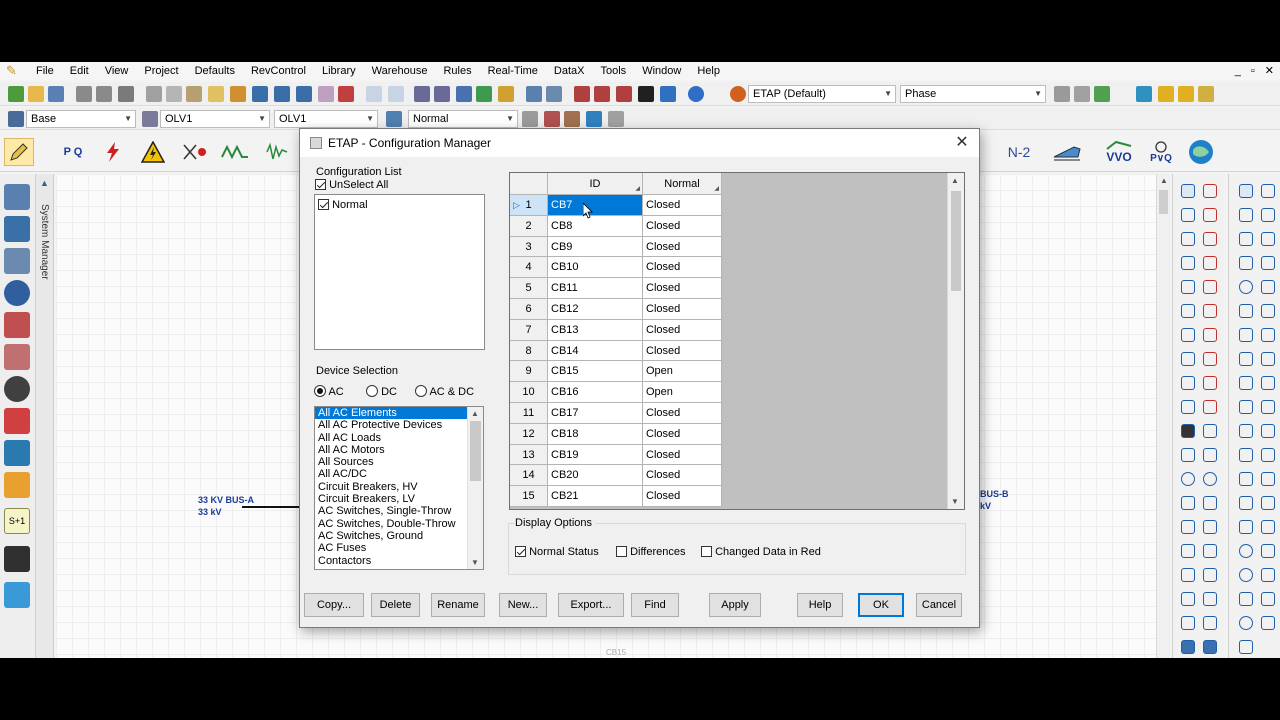 The image size is (1280, 720). Describe the element at coordinates (1246, 215) in the screenshot. I see `fuse-icon` at that location.